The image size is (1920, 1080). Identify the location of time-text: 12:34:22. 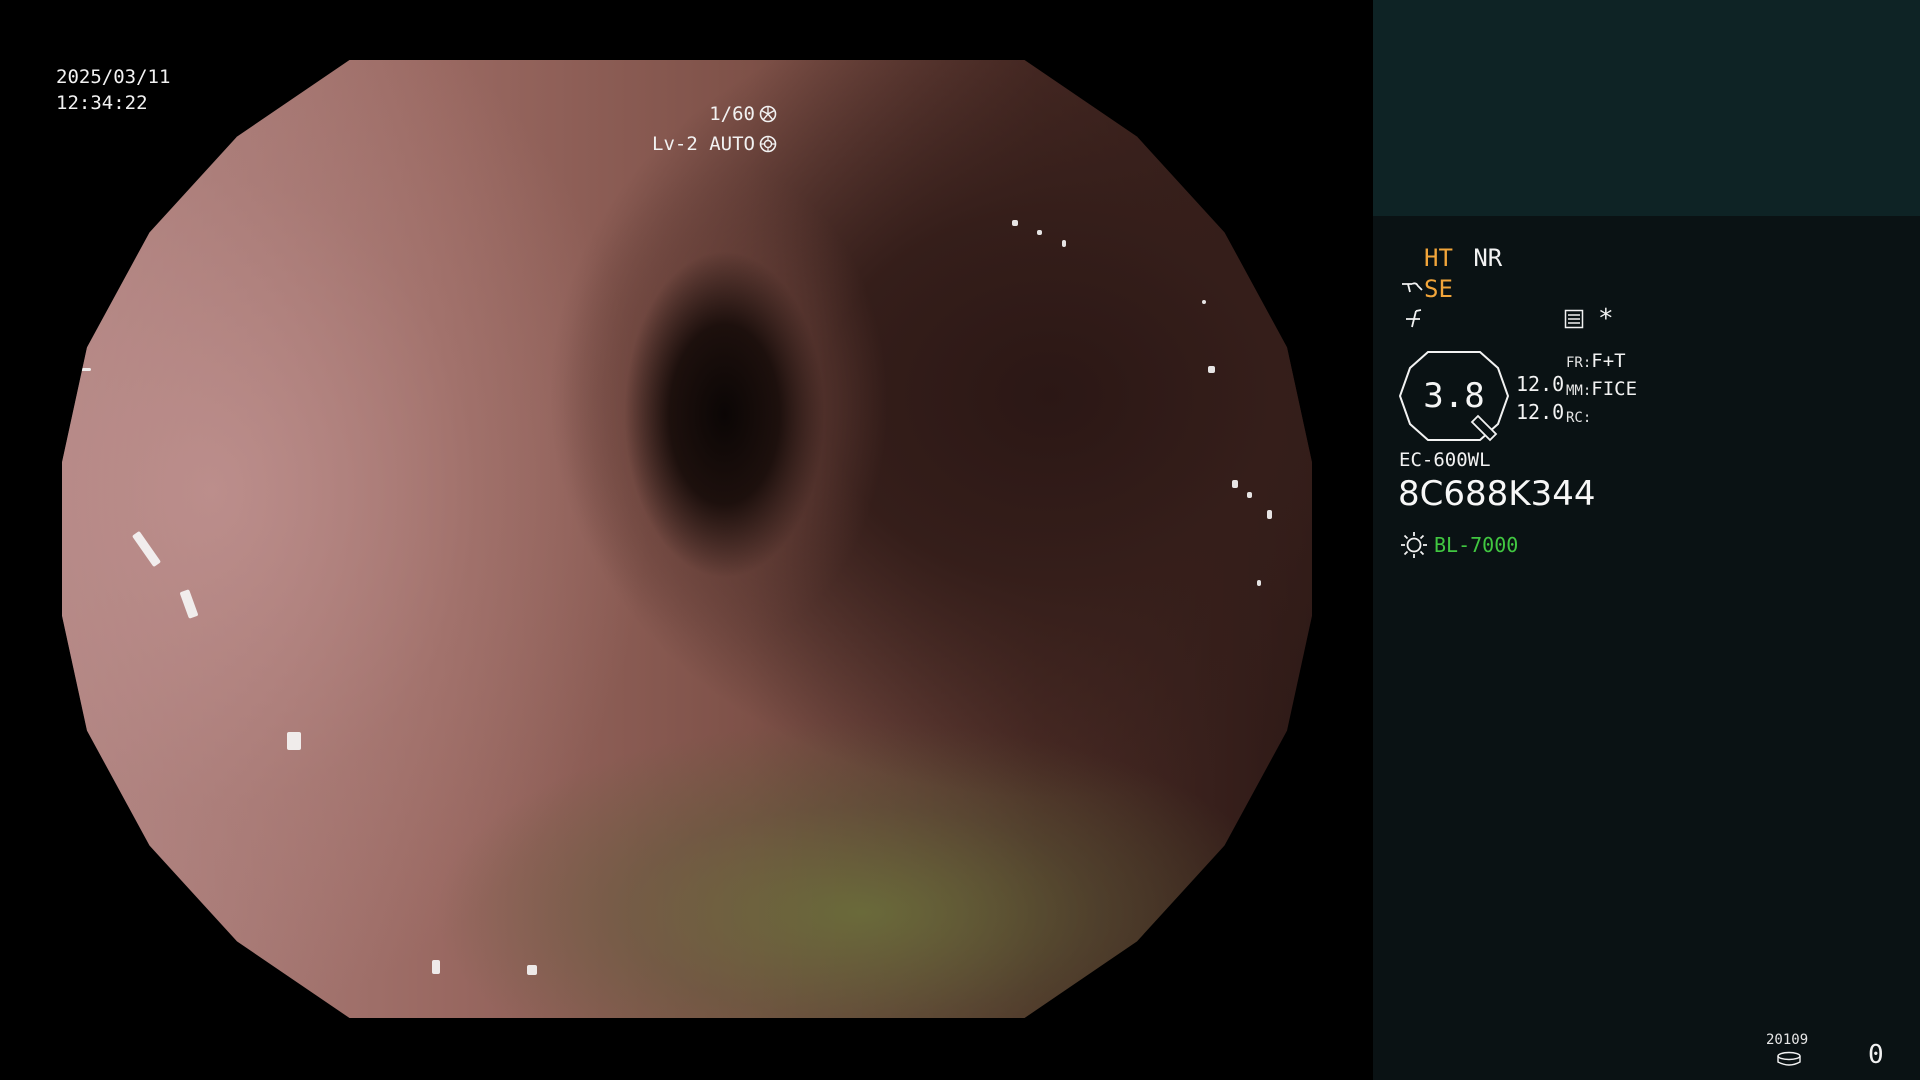
(102, 103).